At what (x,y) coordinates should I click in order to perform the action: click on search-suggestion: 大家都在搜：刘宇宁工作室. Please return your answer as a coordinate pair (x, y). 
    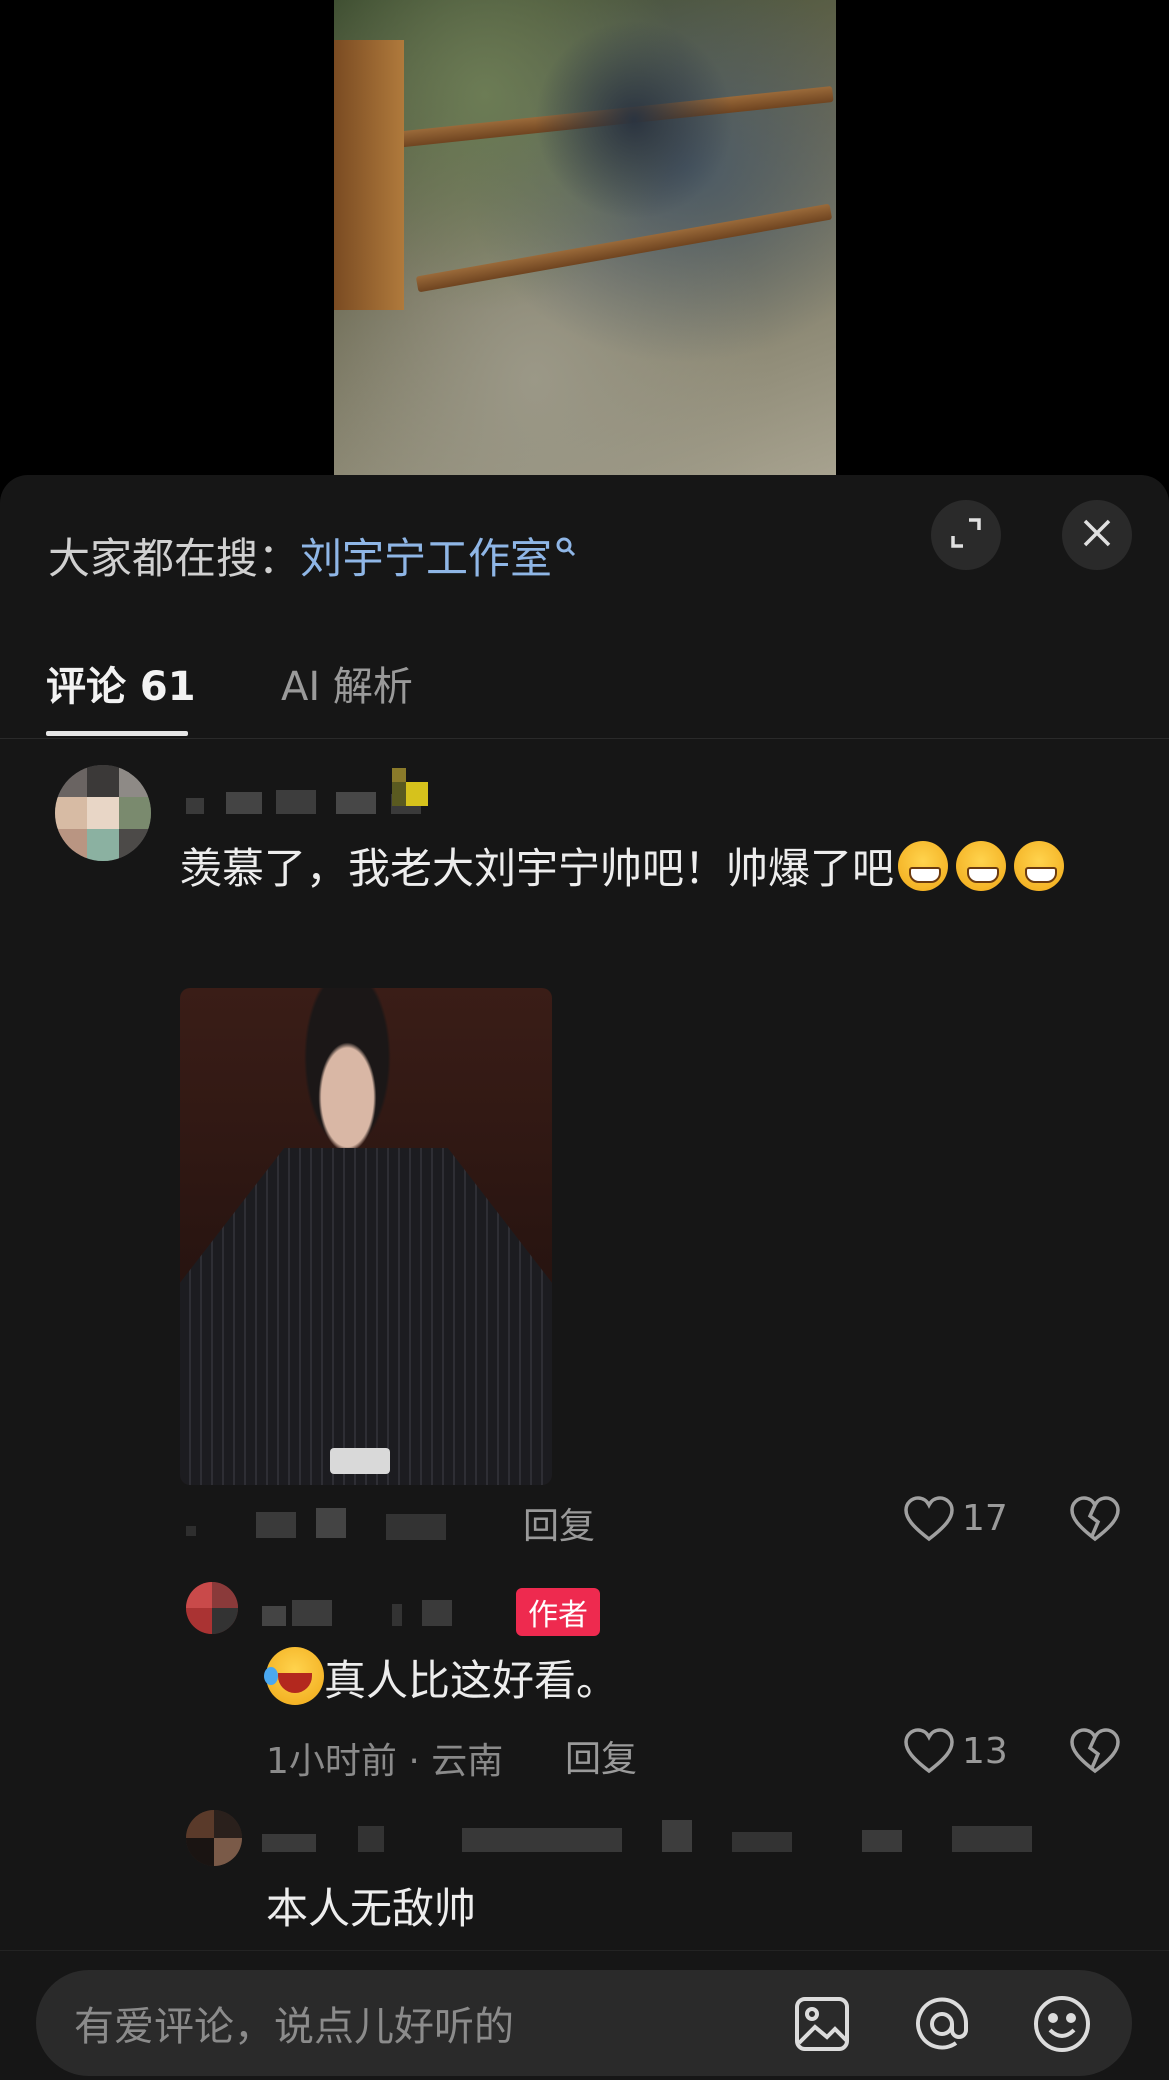
    Looking at the image, I should click on (313, 553).